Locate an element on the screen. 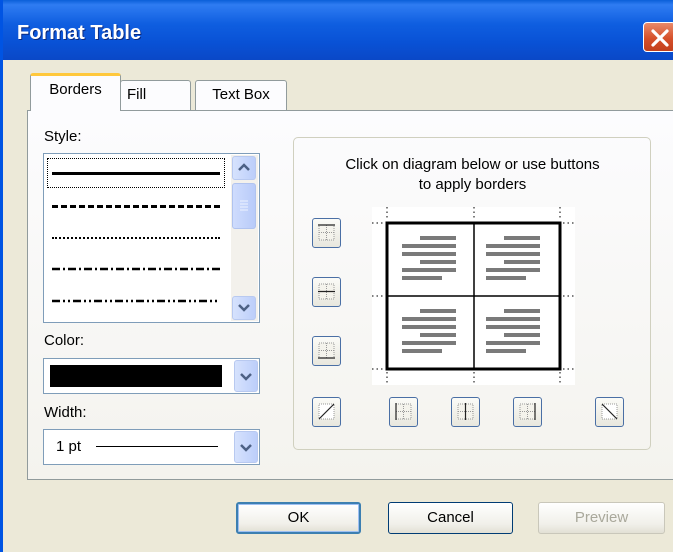 This screenshot has width=673, height=552. border-left-icon is located at coordinates (403, 411).